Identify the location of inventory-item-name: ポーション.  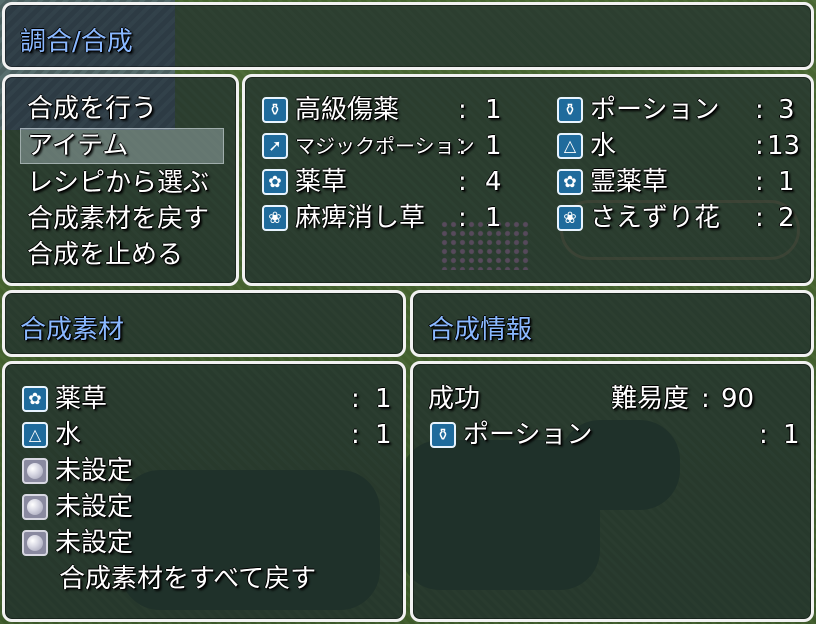
(654, 110).